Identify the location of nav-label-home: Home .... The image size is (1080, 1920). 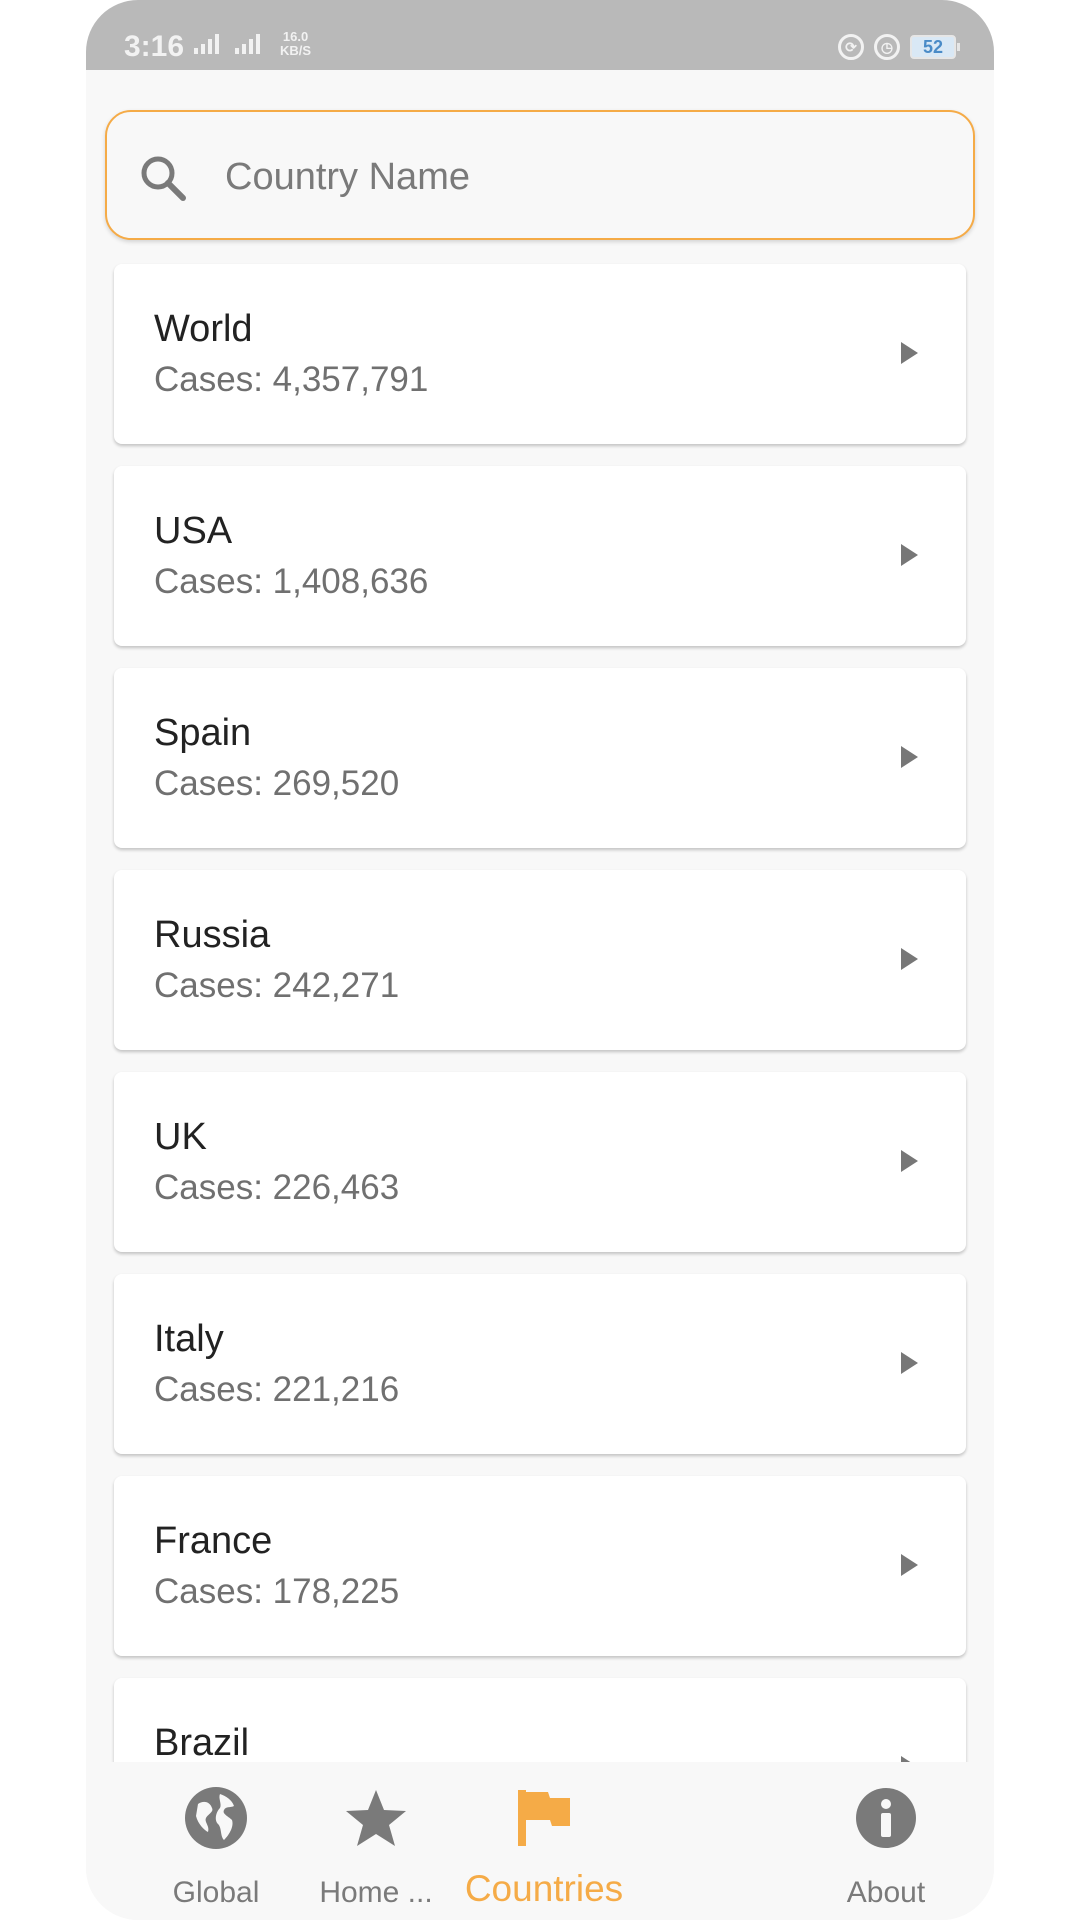
(376, 1892).